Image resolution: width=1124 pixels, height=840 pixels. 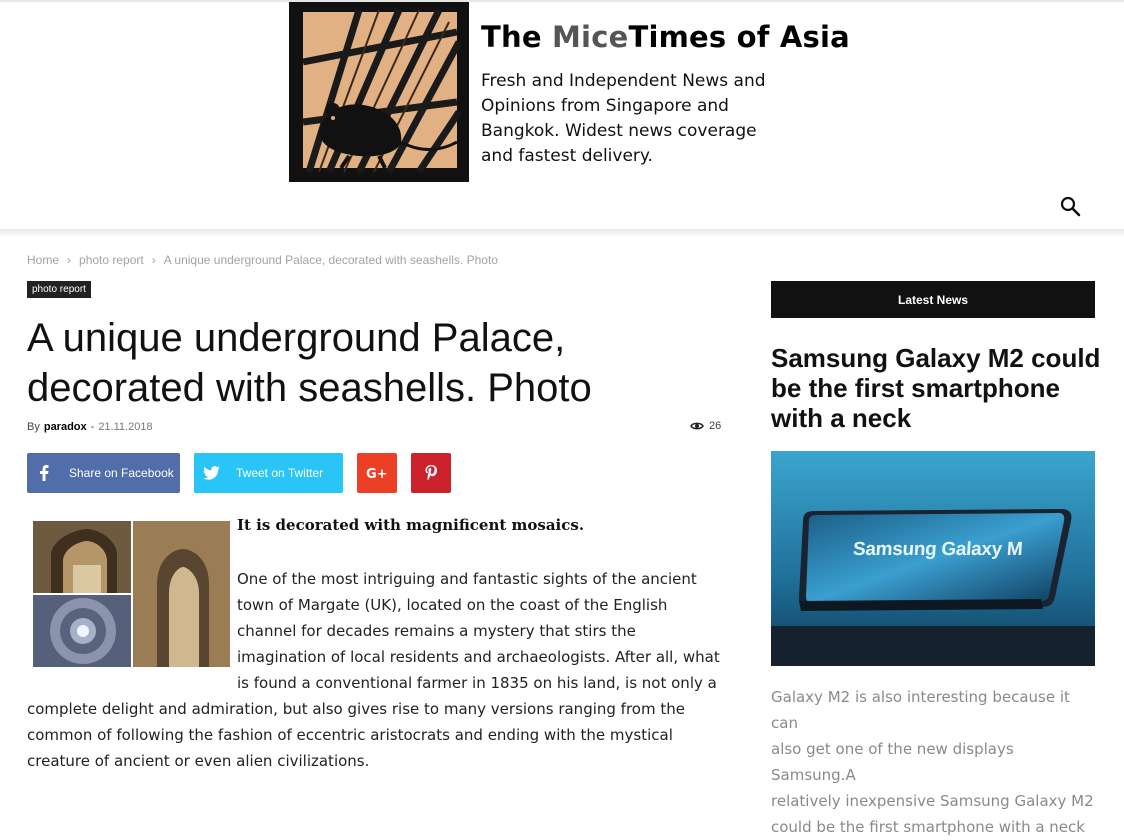 I want to click on search-icon, so click(x=1070, y=206).